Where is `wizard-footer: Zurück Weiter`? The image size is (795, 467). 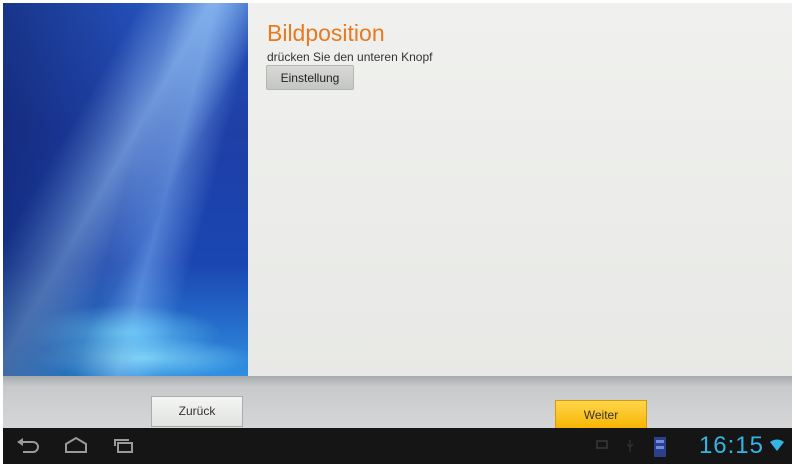
wizard-footer: Zurück Weiter is located at coordinates (397, 403).